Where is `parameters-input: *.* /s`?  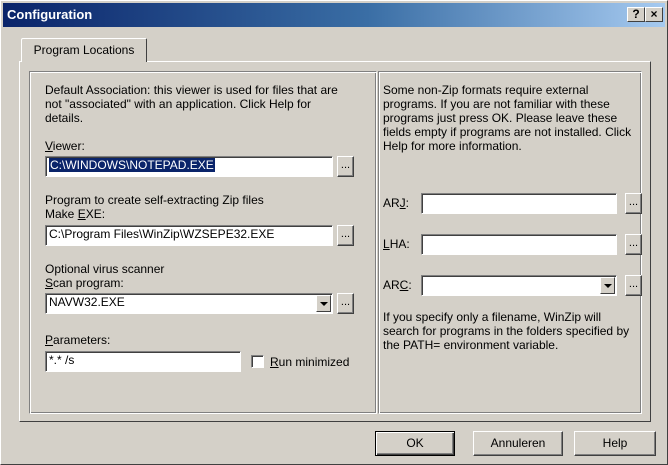 parameters-input: *.* /s is located at coordinates (143, 361).